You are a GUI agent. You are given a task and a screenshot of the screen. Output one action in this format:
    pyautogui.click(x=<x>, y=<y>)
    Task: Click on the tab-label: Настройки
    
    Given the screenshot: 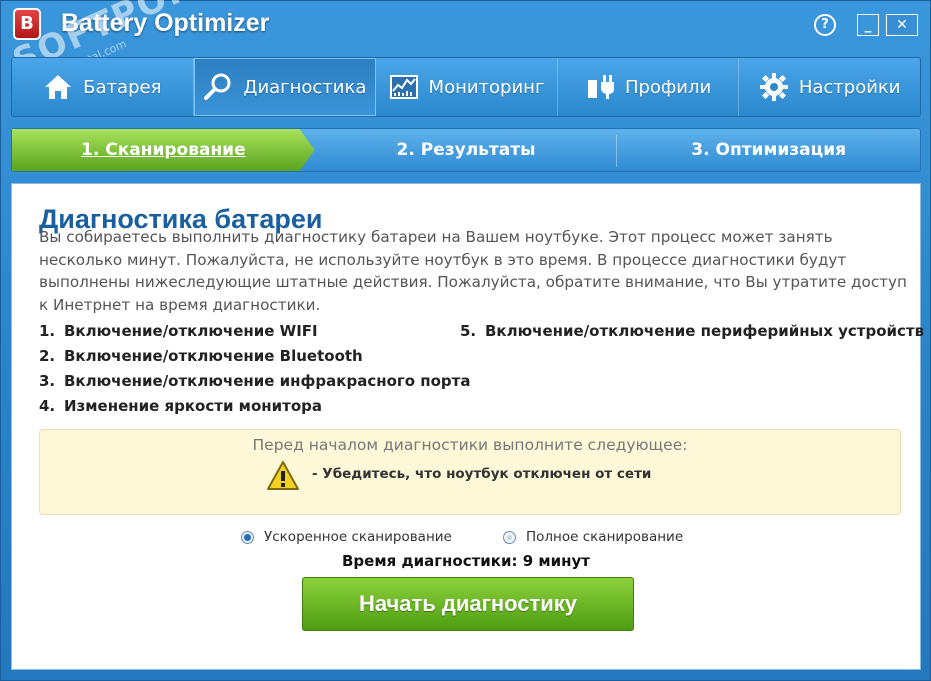 What is the action you would take?
    pyautogui.click(x=849, y=87)
    